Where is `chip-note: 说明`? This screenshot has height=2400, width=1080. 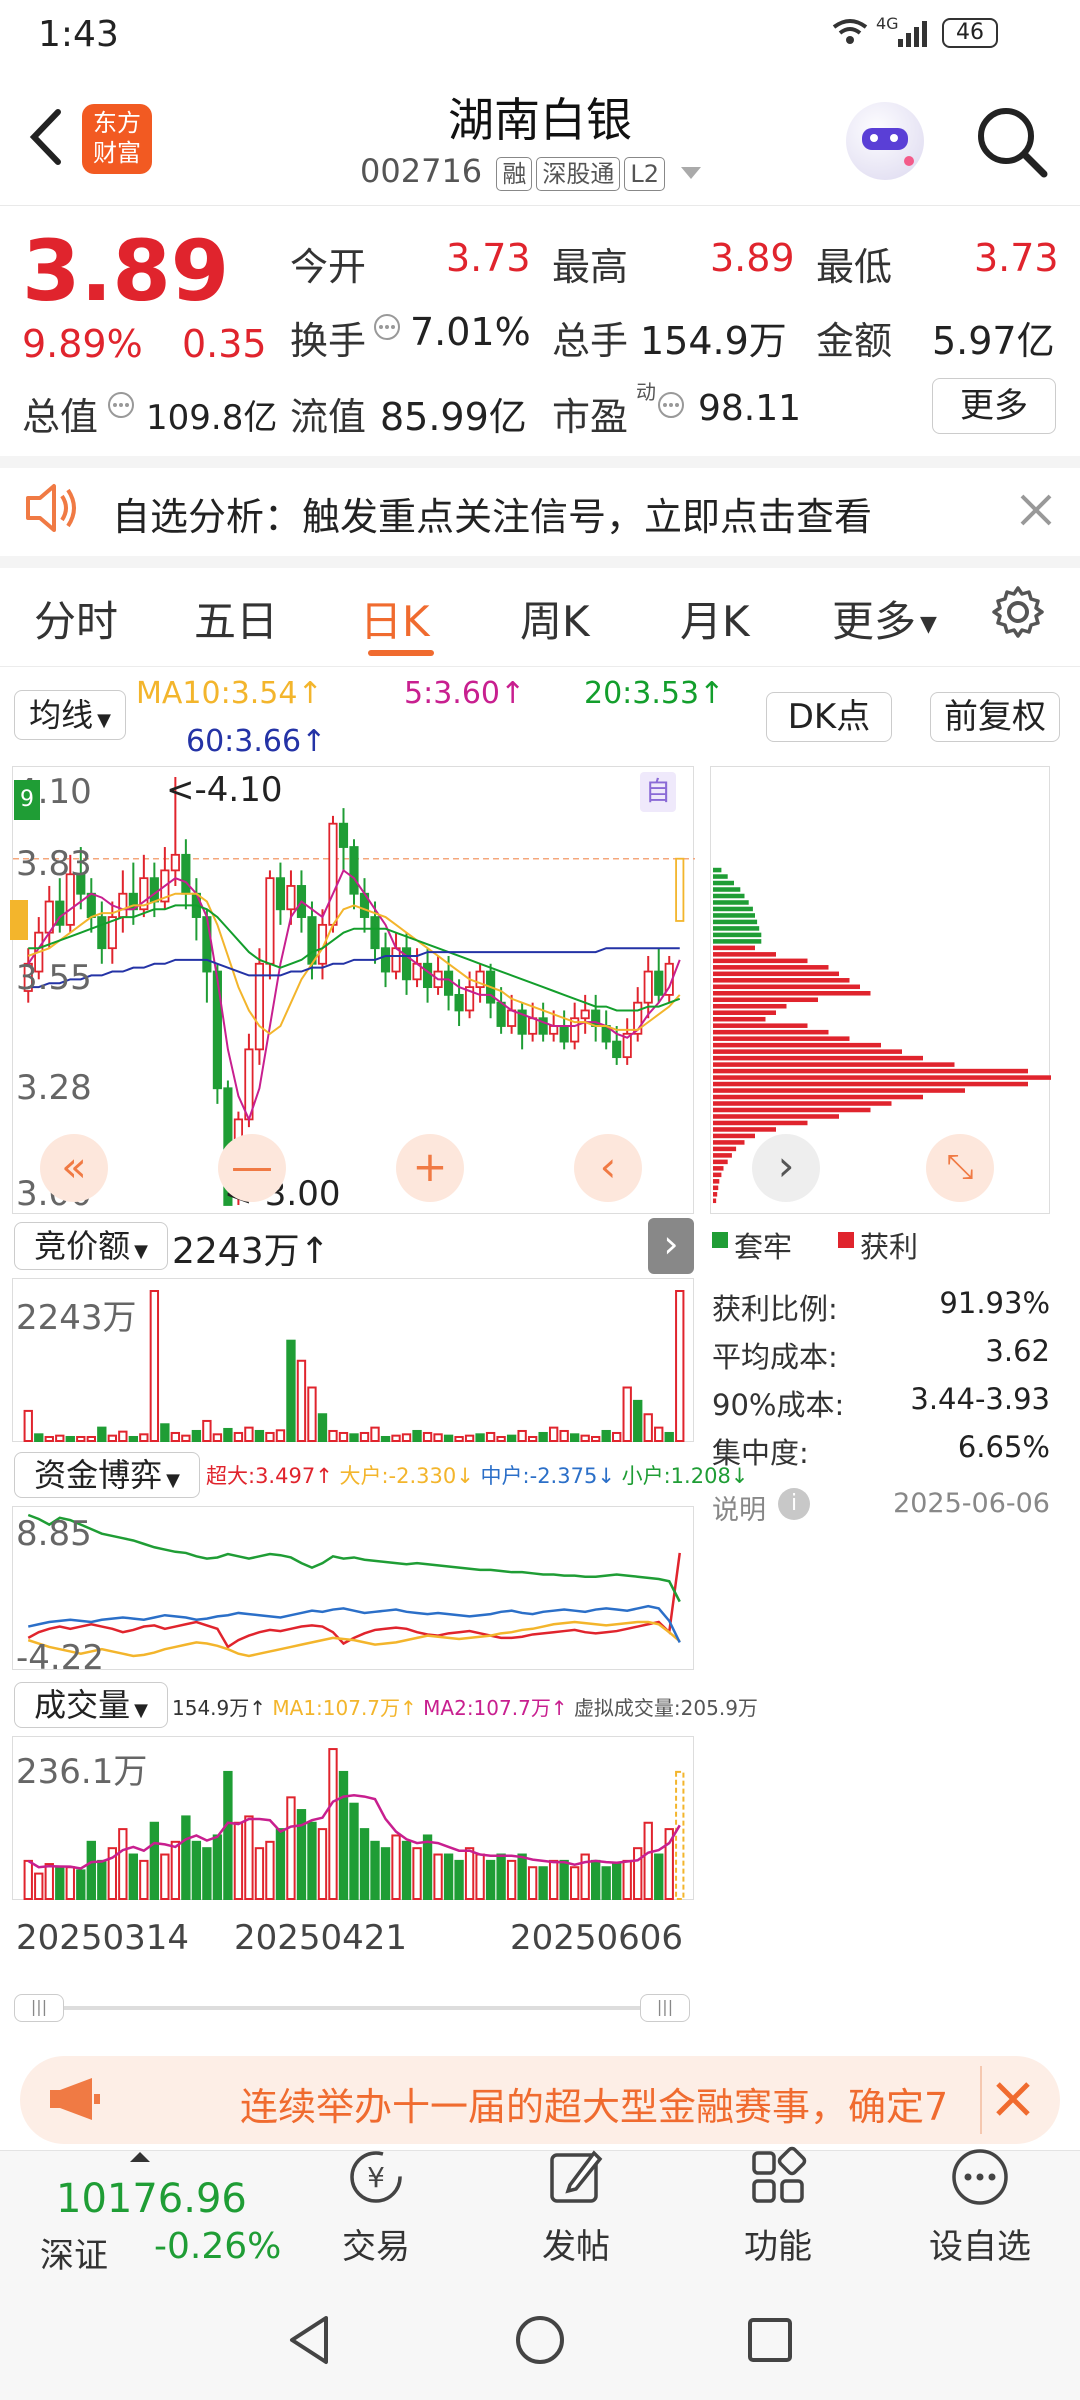 chip-note: 说明 is located at coordinates (739, 1507).